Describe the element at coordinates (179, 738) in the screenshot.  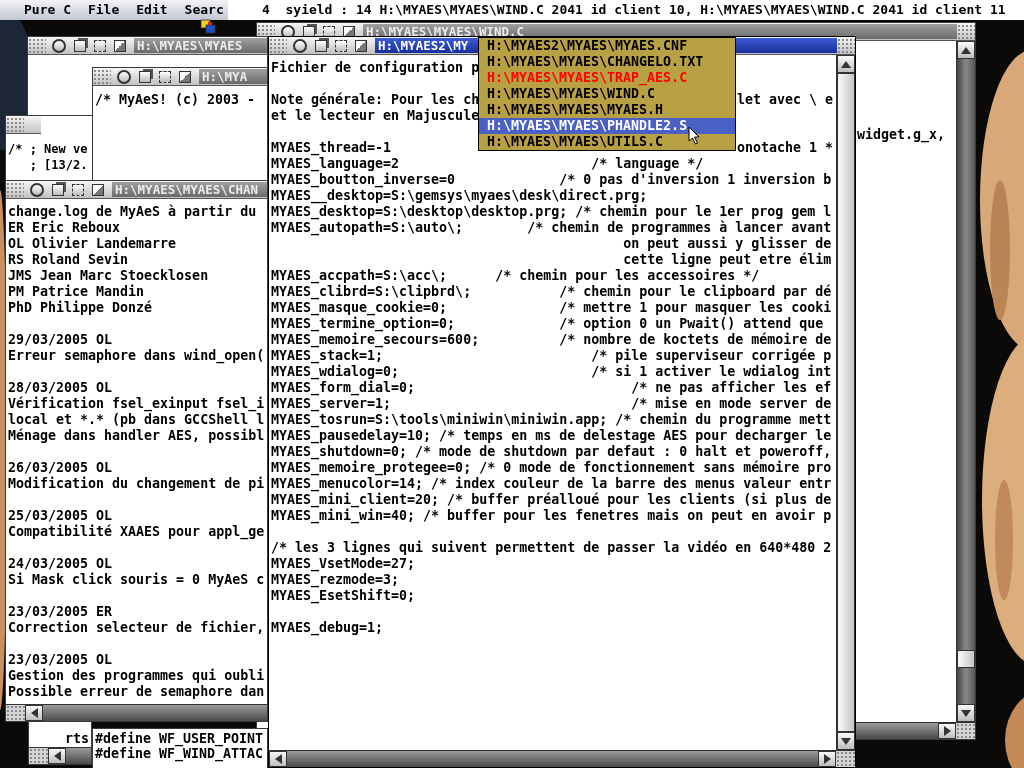
I see `text-line: #define WF_USER_POINT` at that location.